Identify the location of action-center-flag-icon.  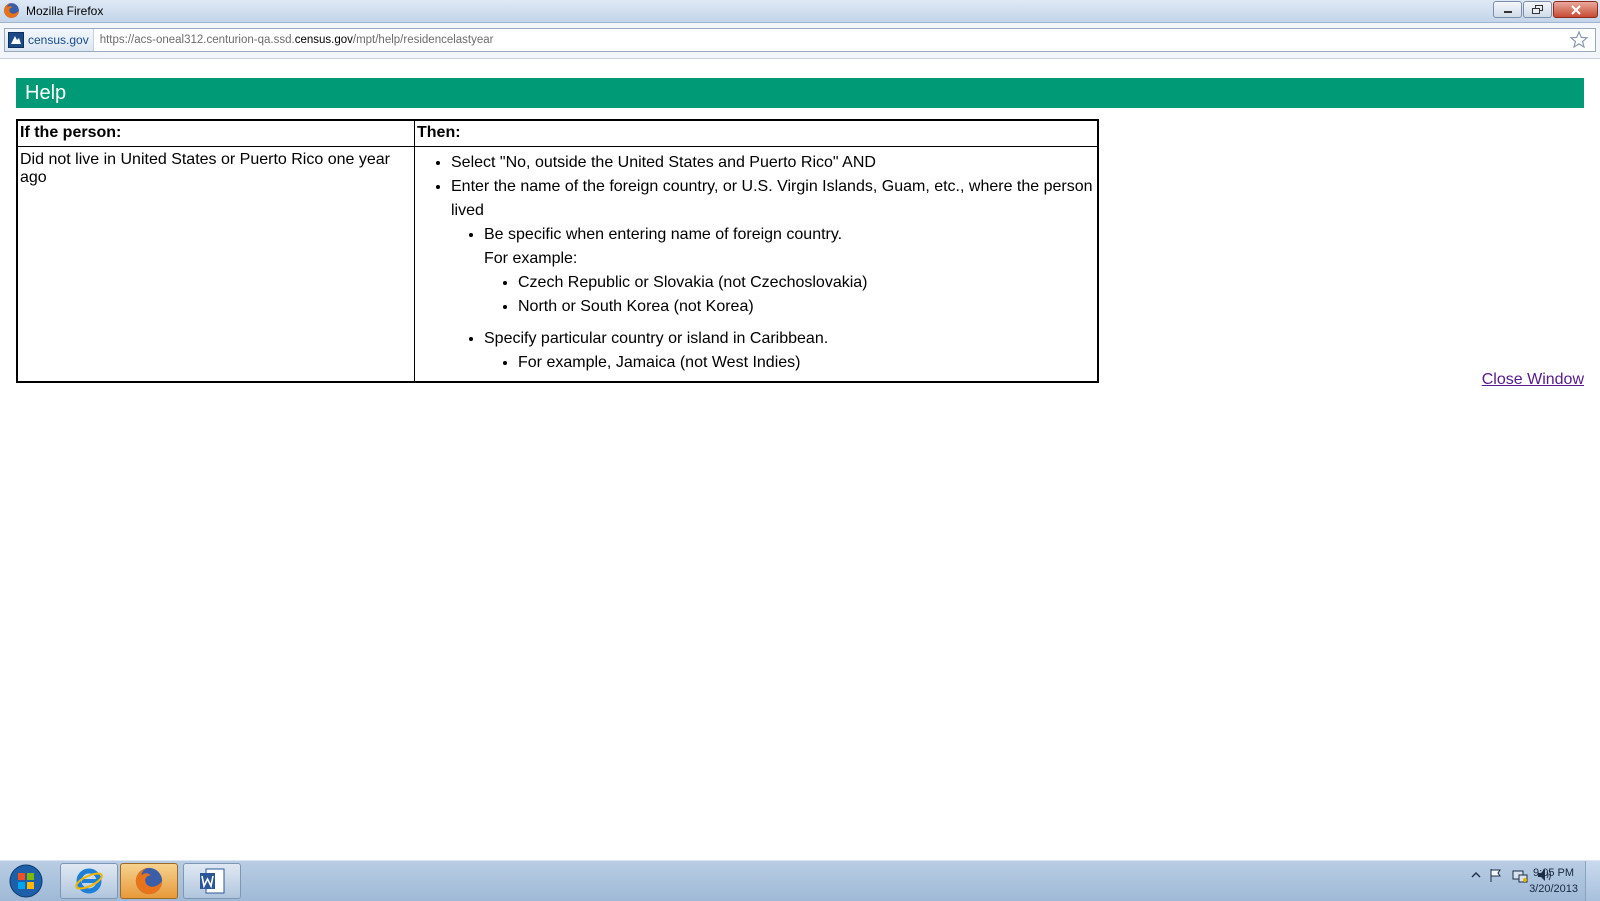
(1496, 875).